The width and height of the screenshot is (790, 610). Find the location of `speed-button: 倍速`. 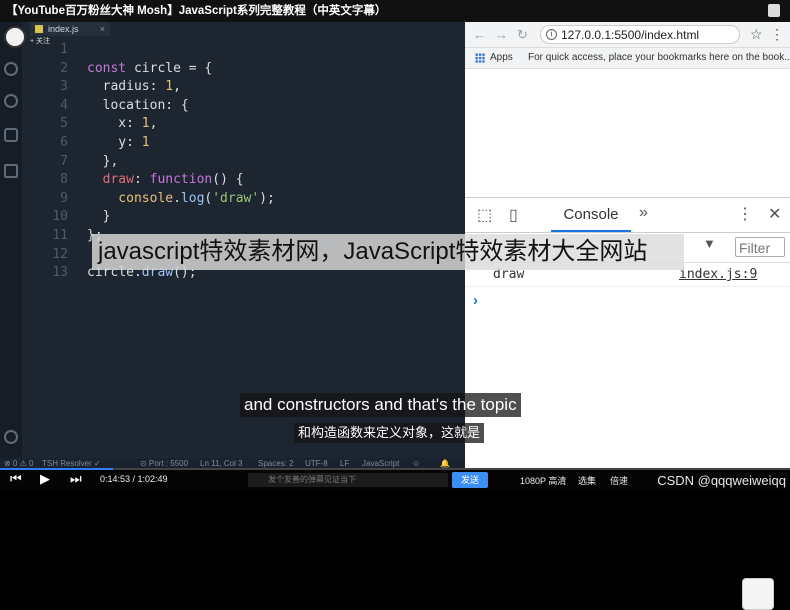

speed-button: 倍速 is located at coordinates (619, 480).